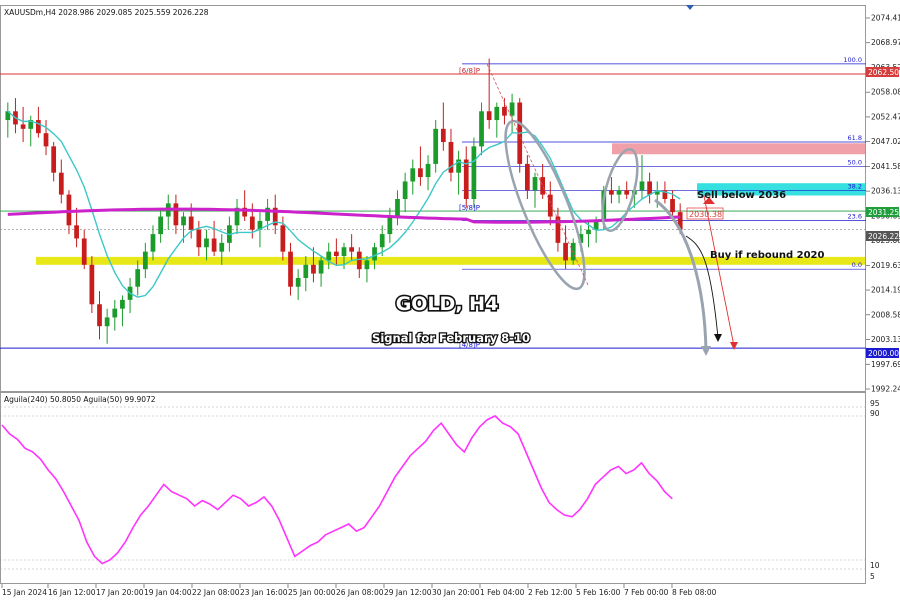 Image resolution: width=900 pixels, height=600 pixels. Describe the element at coordinates (885, 191) in the screenshot. I see `price-tick-label: 2036.135` at that location.